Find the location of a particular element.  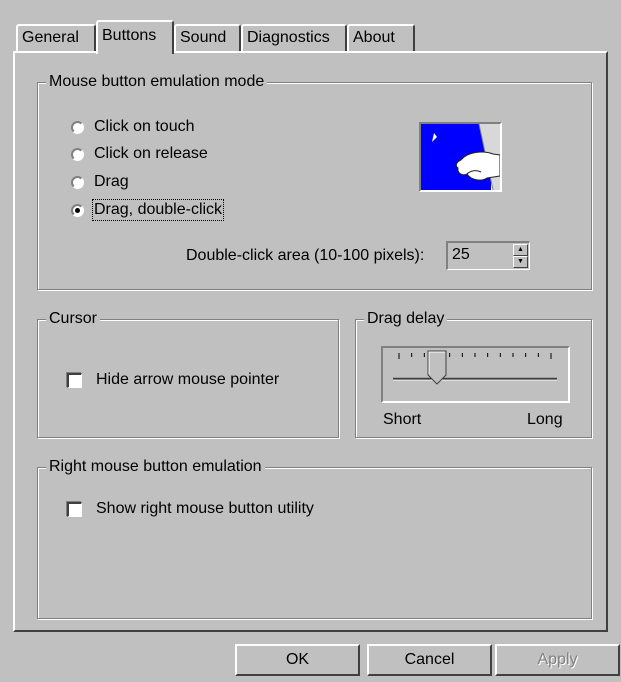

radio-drag: Drag is located at coordinates (100, 182).